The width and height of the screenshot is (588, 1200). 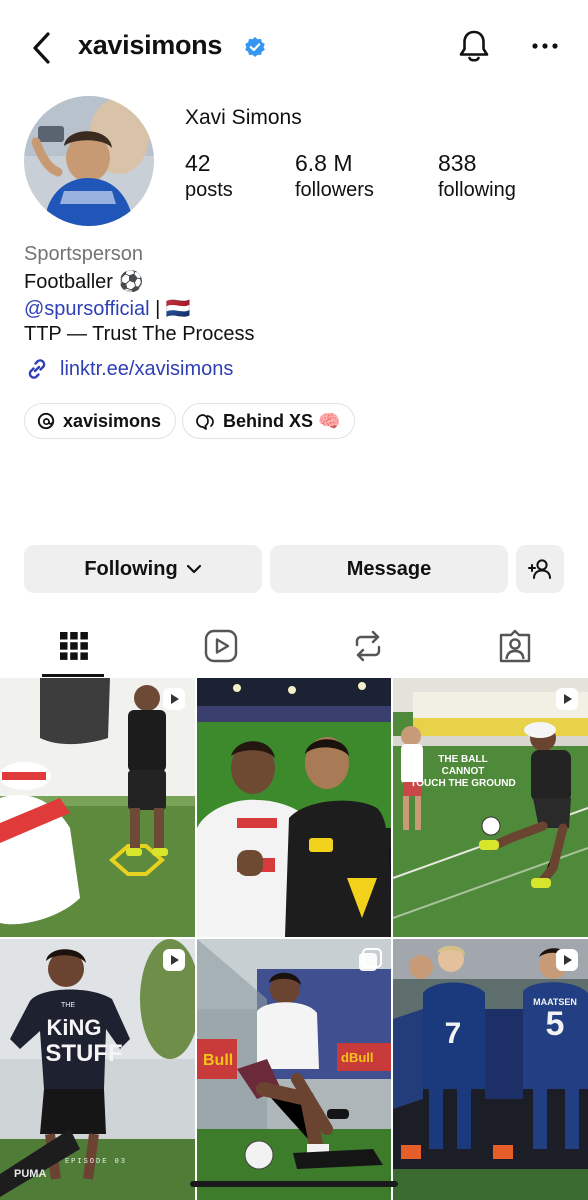 What do you see at coordinates (453, 1033) in the screenshot?
I see `post-6-jersey-number-1: 7` at bounding box center [453, 1033].